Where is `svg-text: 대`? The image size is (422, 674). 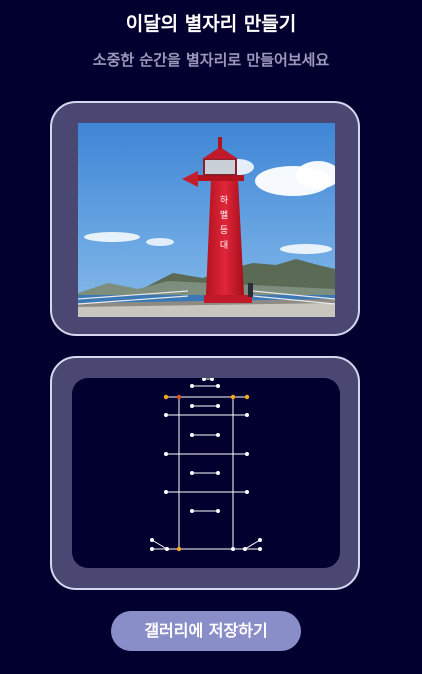
svg-text: 대 is located at coordinates (224, 245).